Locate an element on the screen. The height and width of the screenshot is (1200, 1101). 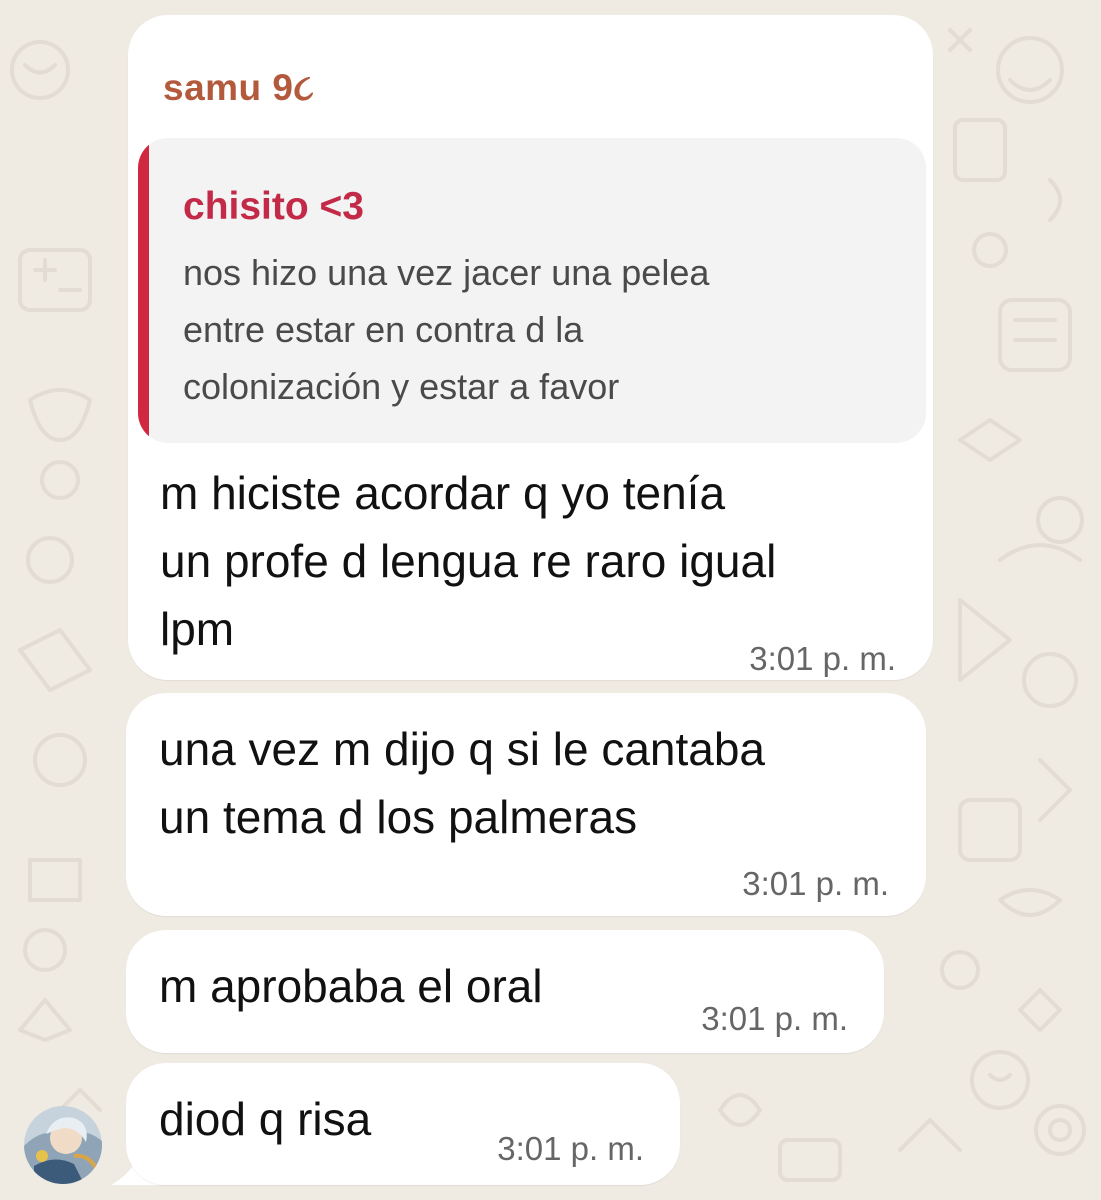
quote-line: nos hizo una vez jacer una pelea is located at coordinates (446, 272).